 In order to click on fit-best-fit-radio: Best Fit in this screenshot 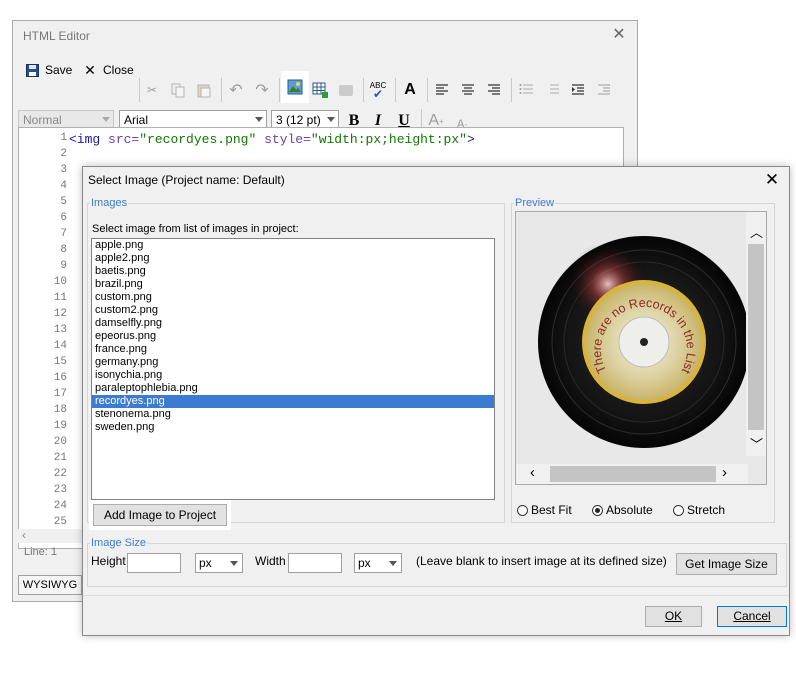, I will do `click(544, 510)`.